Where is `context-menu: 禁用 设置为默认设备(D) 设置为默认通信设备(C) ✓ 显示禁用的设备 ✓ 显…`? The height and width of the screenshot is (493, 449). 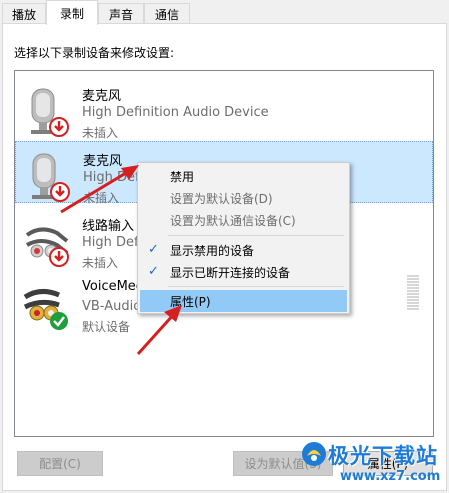 context-menu: 禁用 设置为默认设备(D) 设置为默认通信设备(C) ✓ 显示禁用的设备 ✓ 显… is located at coordinates (243, 238).